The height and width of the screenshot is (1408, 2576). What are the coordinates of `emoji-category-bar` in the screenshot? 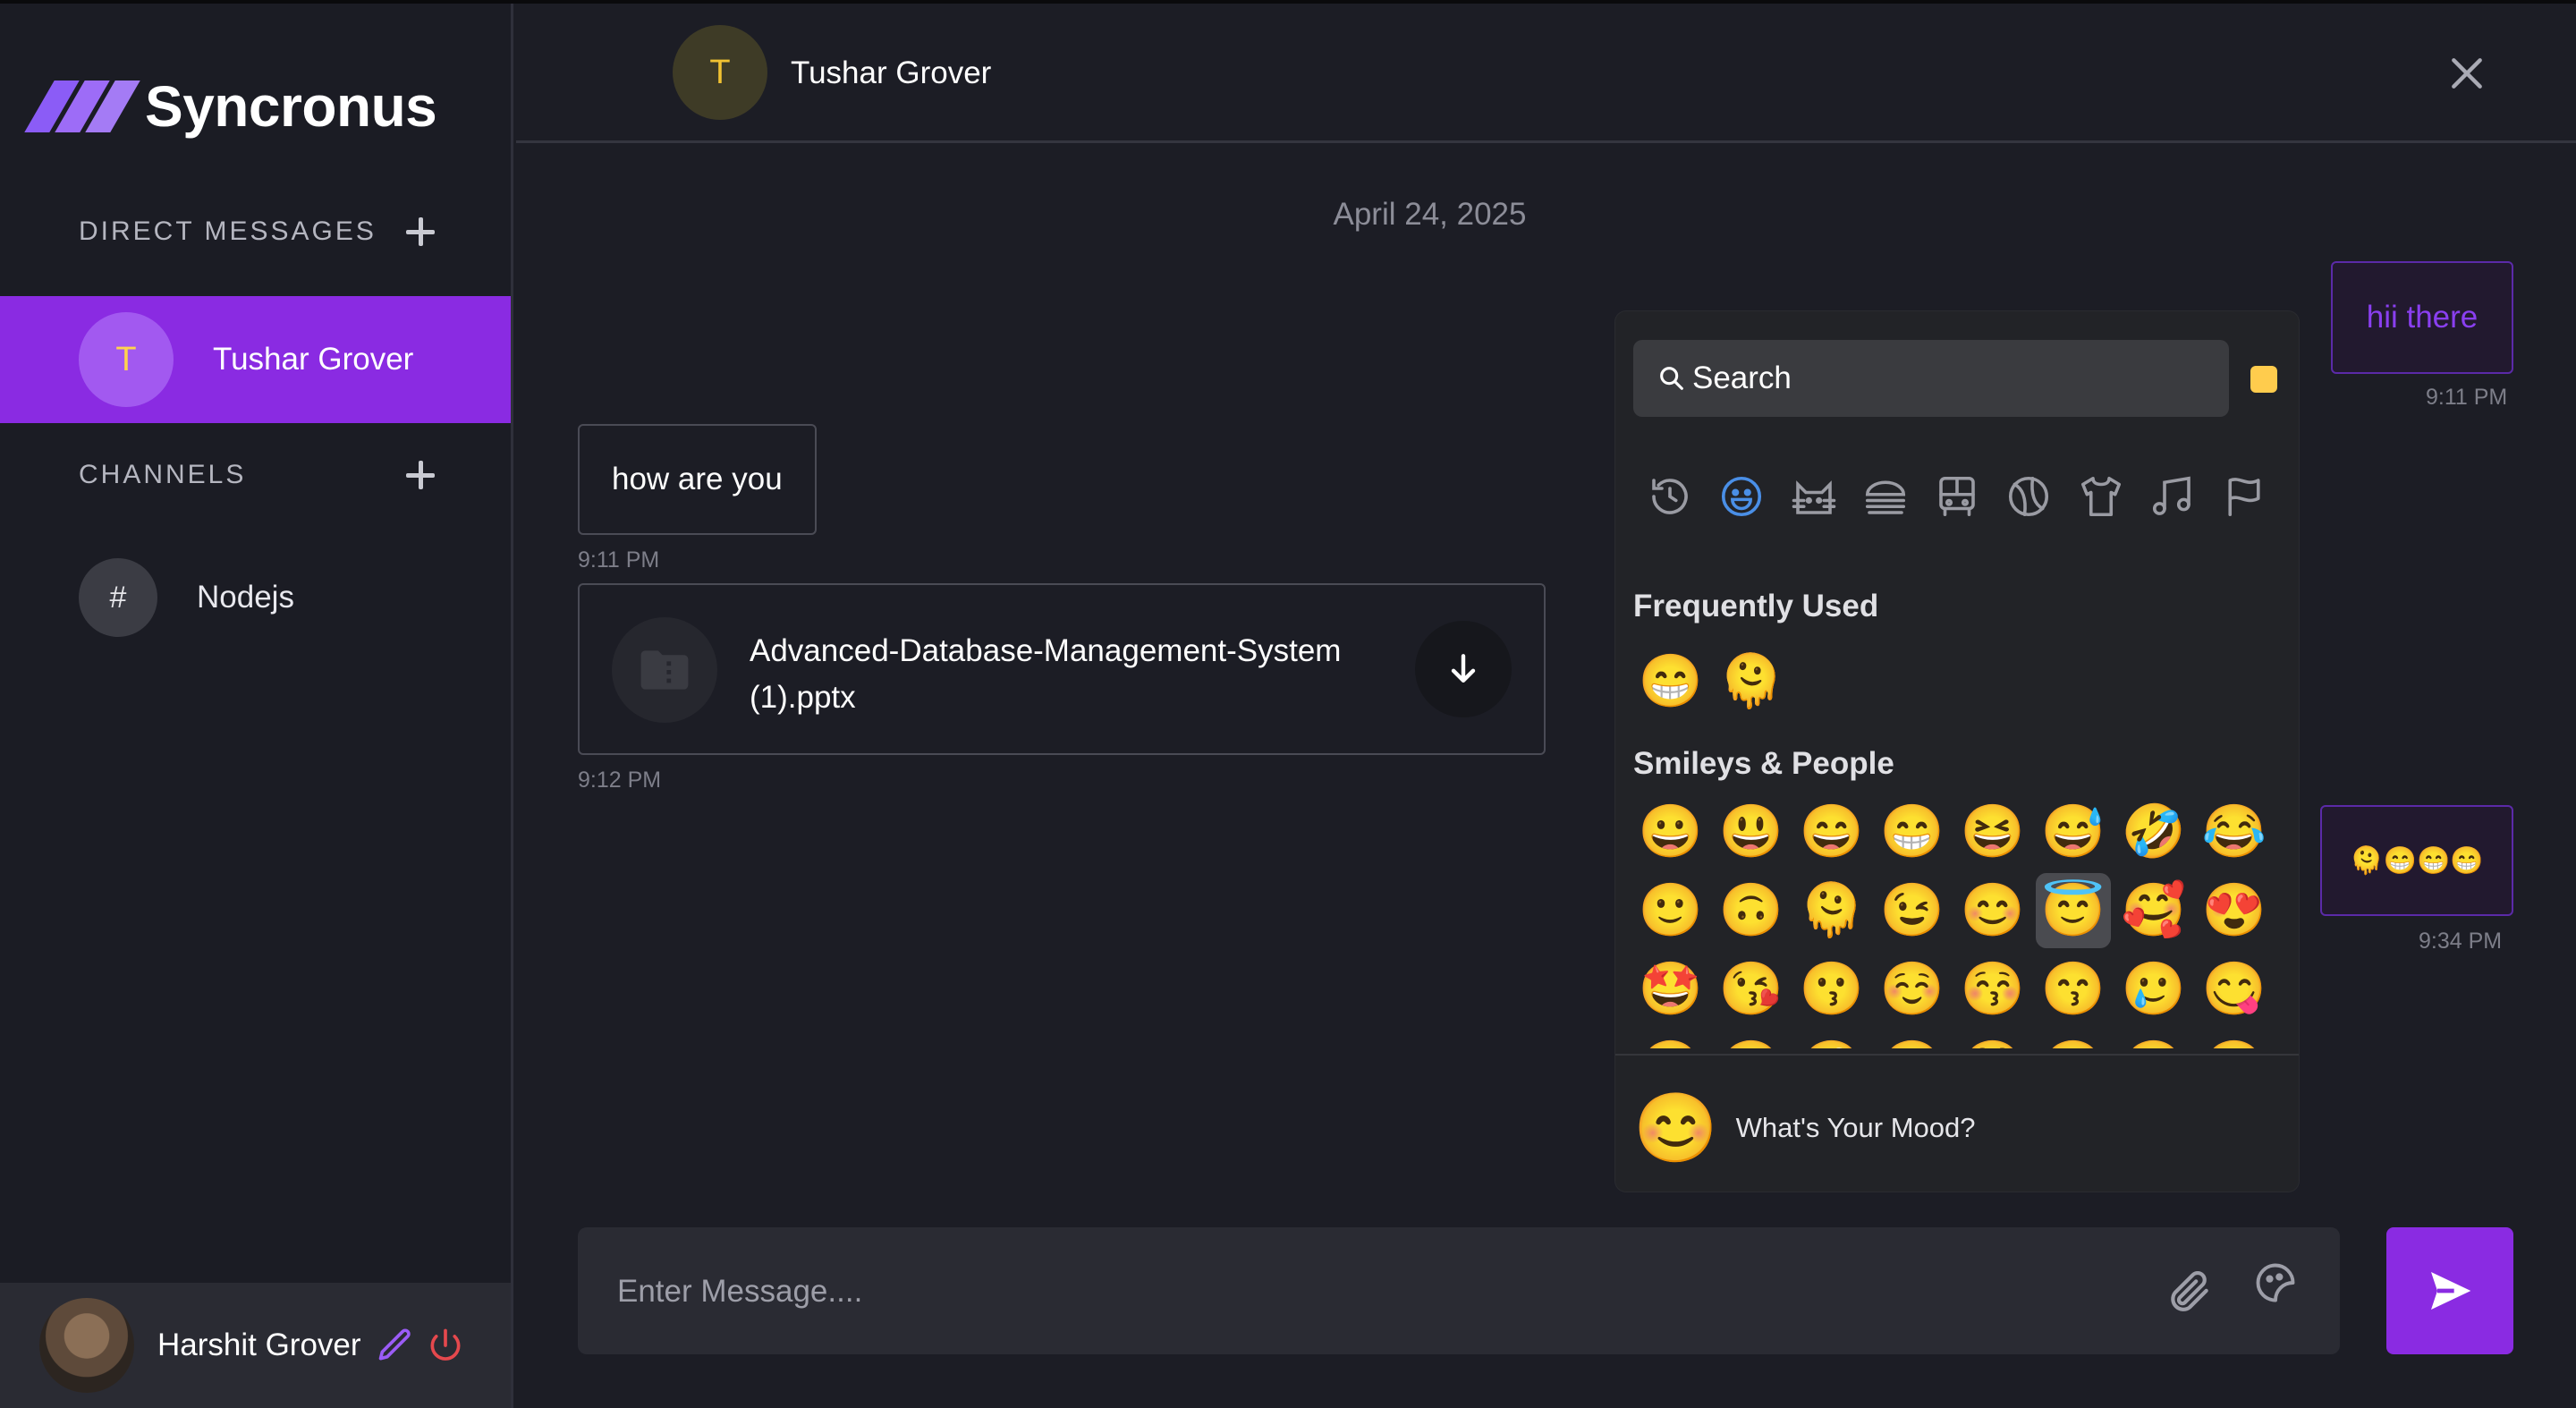 It's located at (1957, 499).